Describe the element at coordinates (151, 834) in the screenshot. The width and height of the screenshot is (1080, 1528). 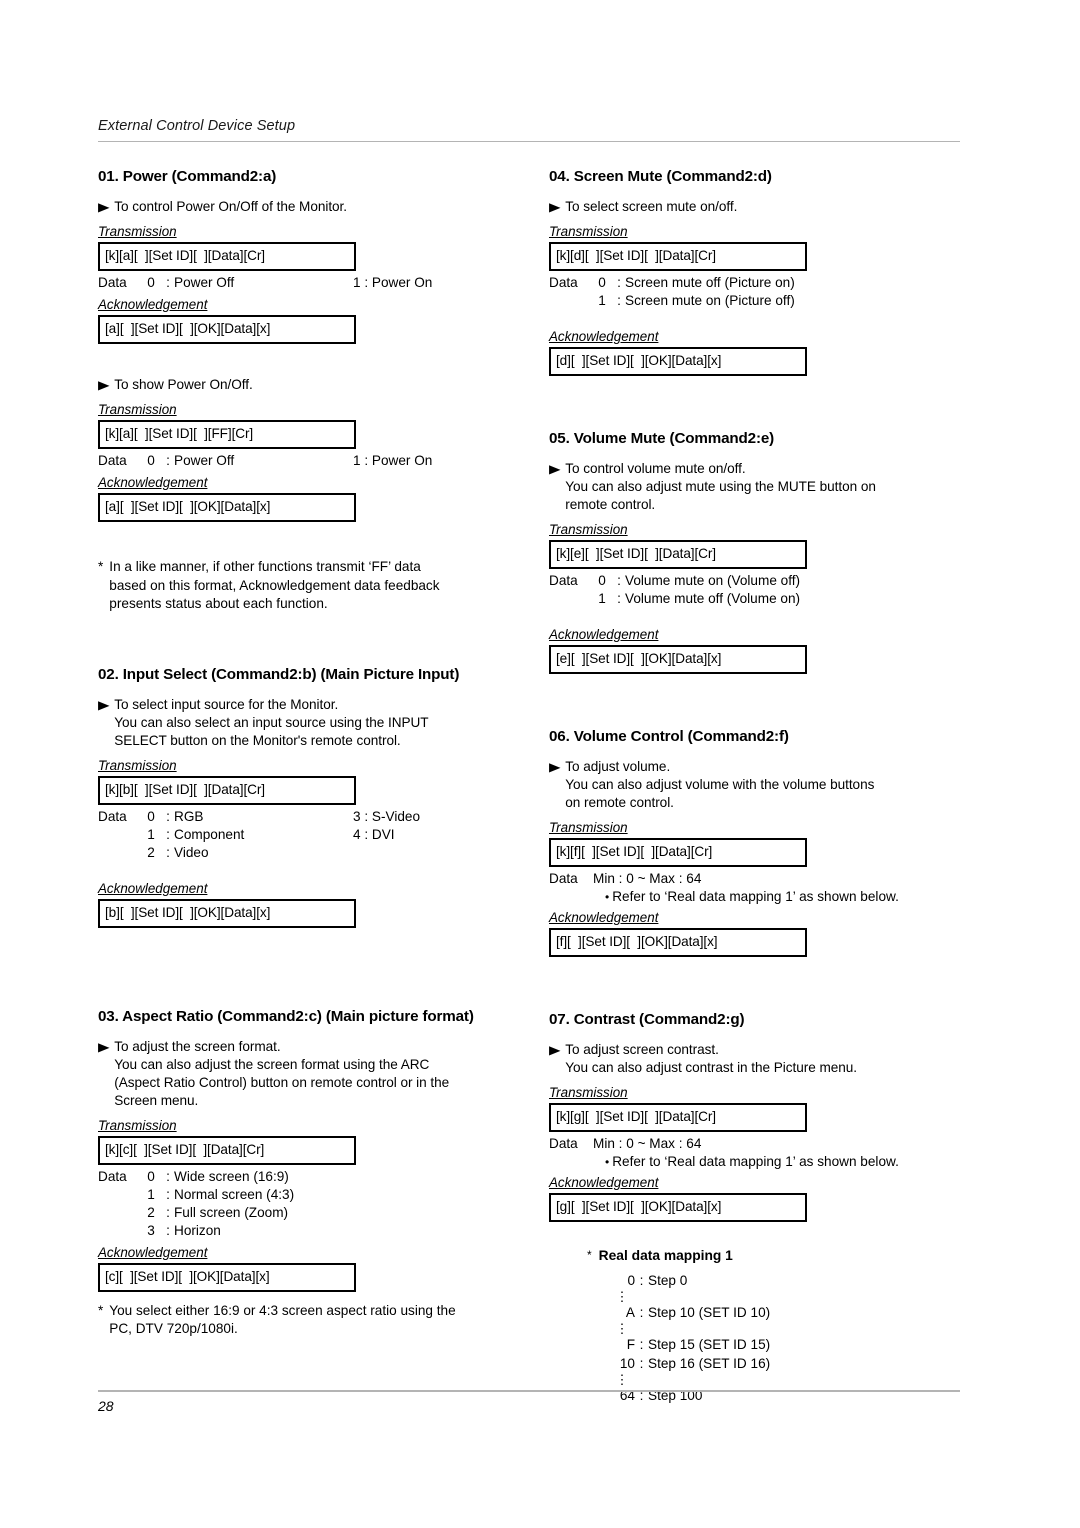
I see `data-key: 1` at that location.